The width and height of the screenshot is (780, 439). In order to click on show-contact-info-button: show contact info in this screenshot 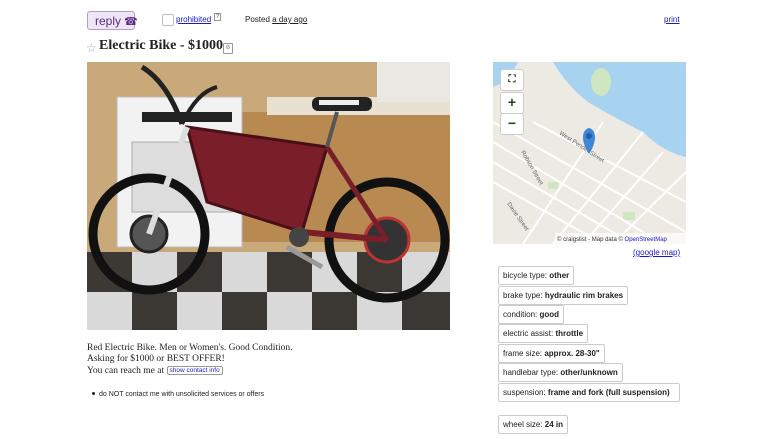, I will do `click(194, 370)`.